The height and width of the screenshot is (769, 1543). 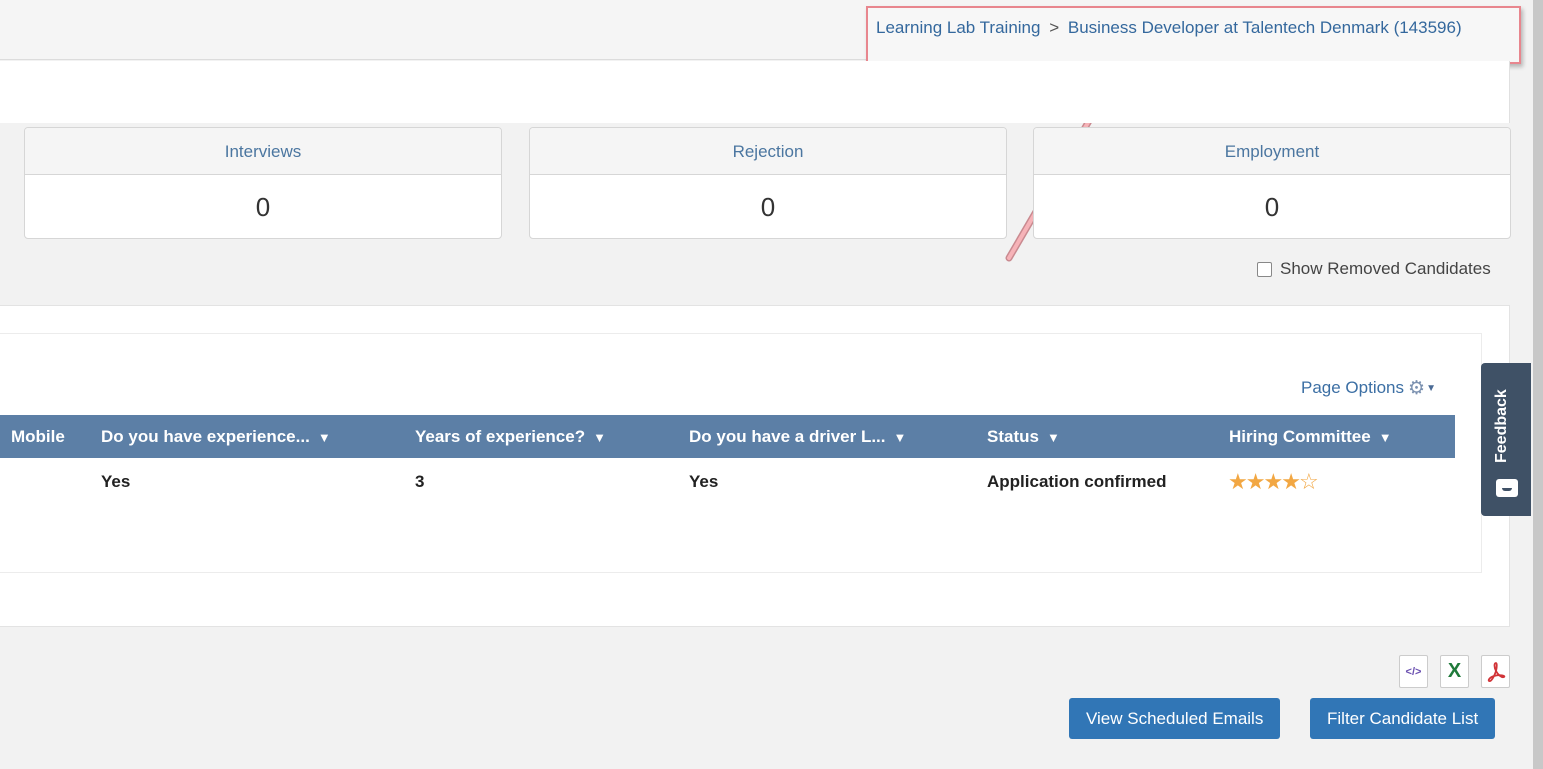 What do you see at coordinates (1413, 671) in the screenshot?
I see `code-export-icon: </>` at bounding box center [1413, 671].